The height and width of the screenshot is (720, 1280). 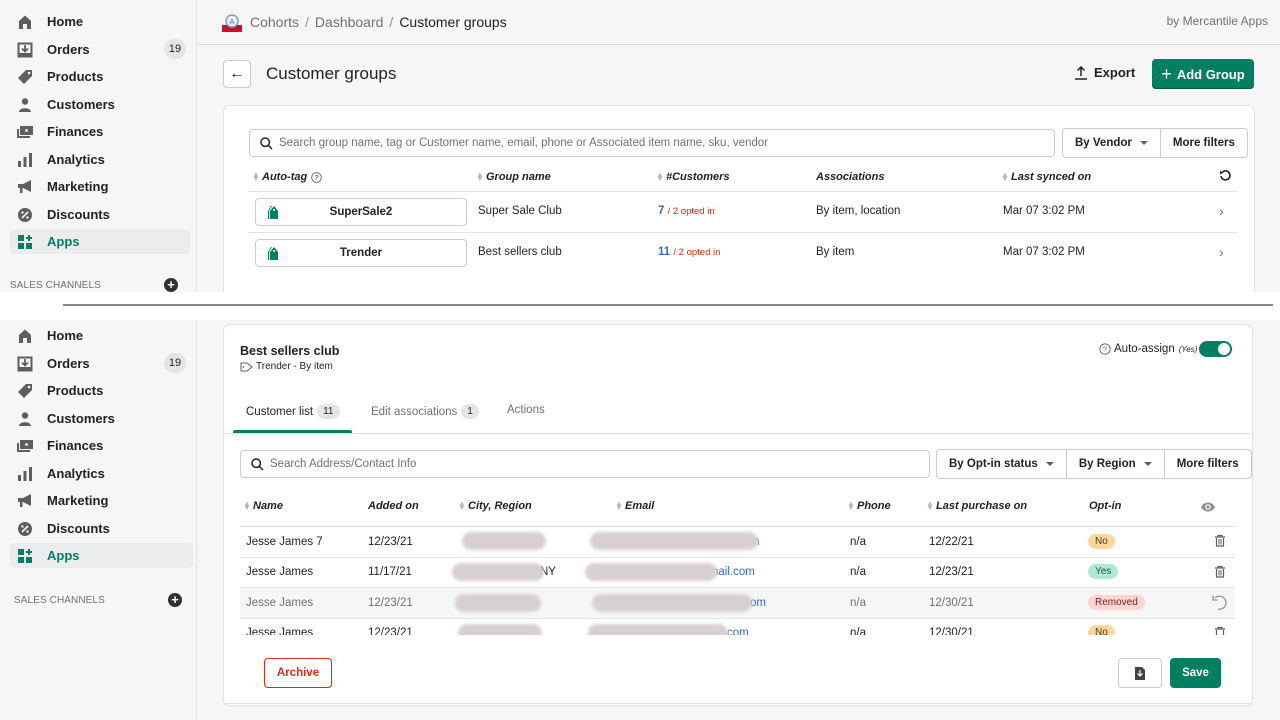 I want to click on by-vendor-filter: By Vendor, so click(x=1112, y=143).